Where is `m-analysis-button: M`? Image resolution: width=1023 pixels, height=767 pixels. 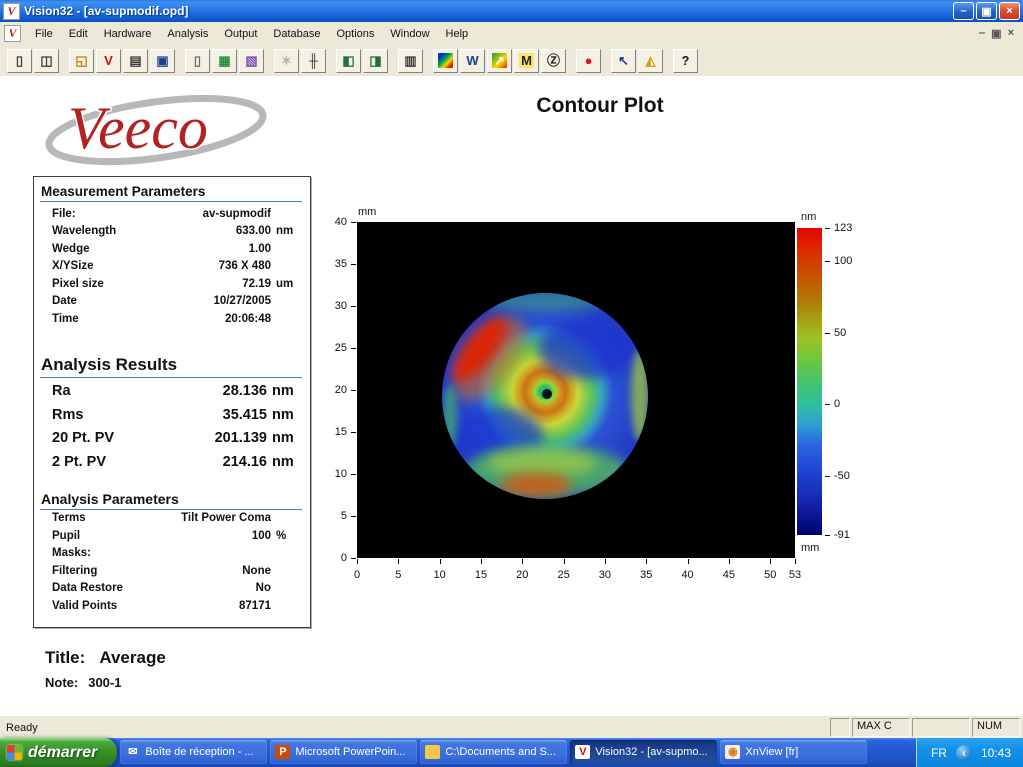 m-analysis-button: M is located at coordinates (526, 60).